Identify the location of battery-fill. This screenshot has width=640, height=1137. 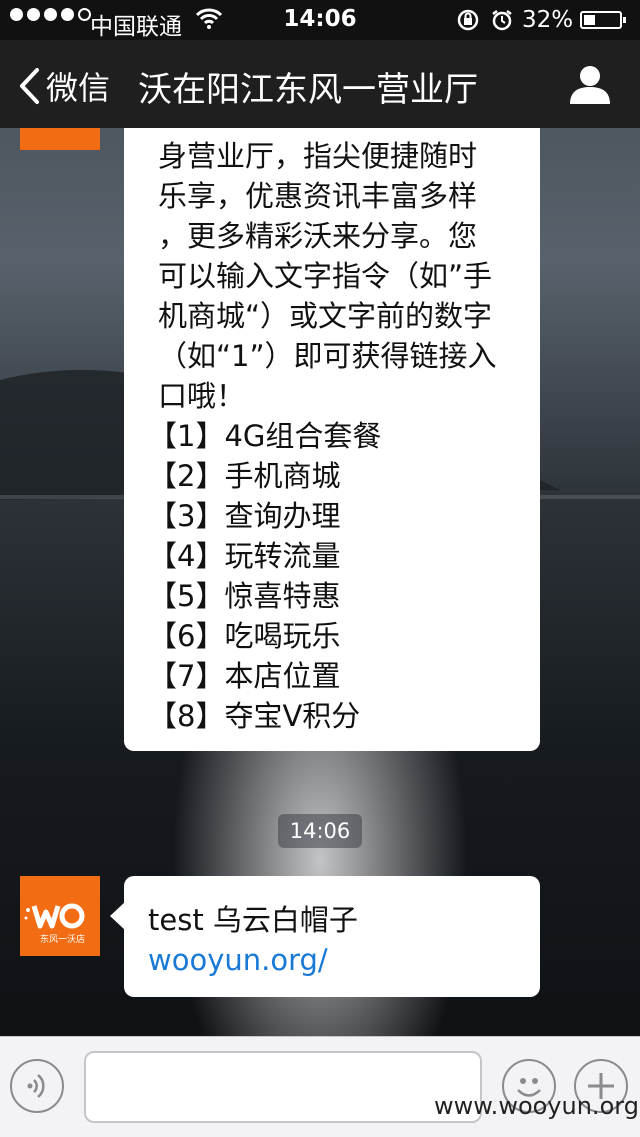
(589, 20).